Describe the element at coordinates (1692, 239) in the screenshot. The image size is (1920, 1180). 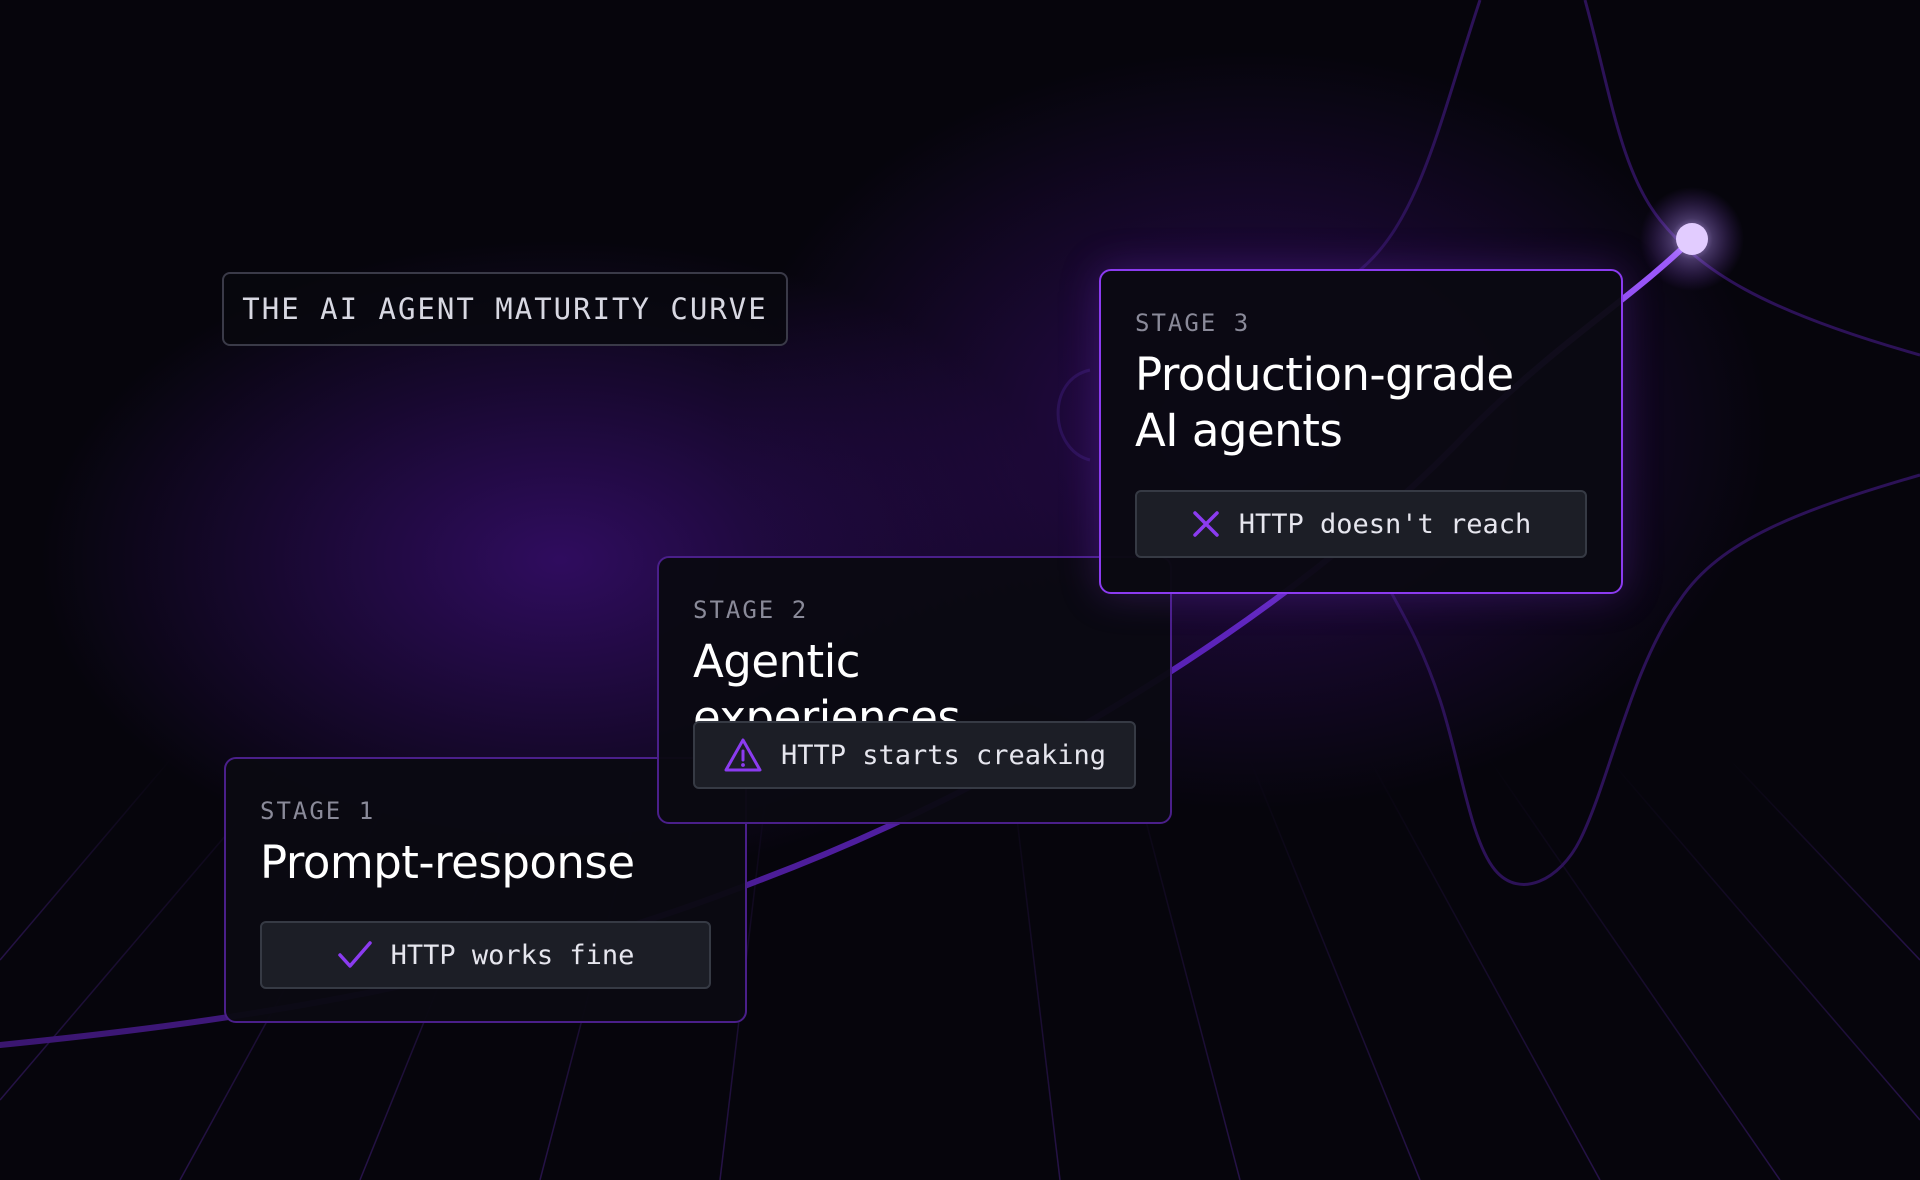
I see `curve-endpoint-dot` at that location.